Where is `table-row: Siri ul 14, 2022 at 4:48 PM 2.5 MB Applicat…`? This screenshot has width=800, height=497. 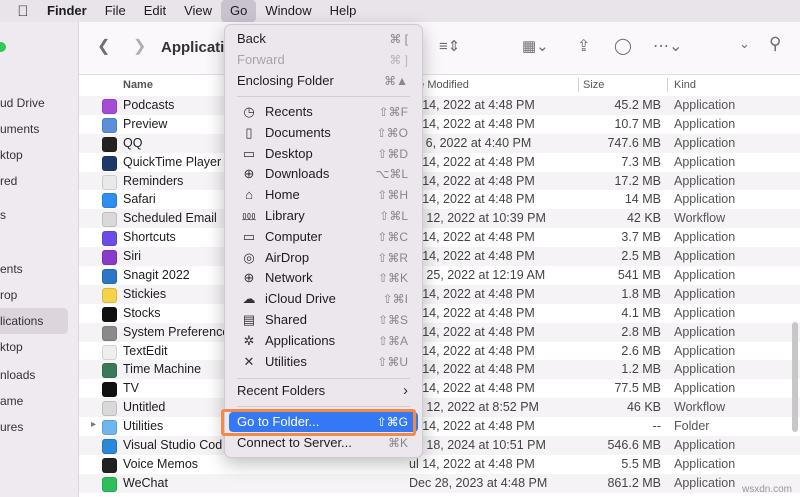 table-row: Siri ul 14, 2022 at 4:48 PM 2.5 MB Applicat… is located at coordinates (439, 257).